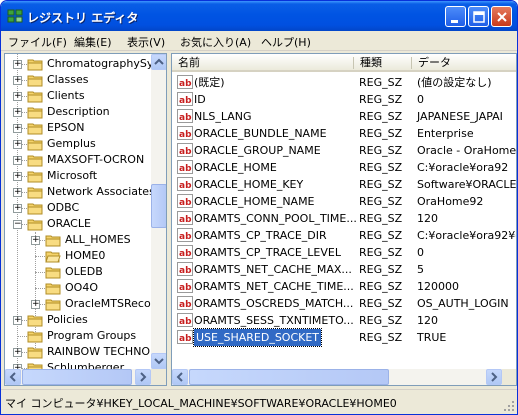 The width and height of the screenshot is (518, 415). What do you see at coordinates (501, 16) in the screenshot?
I see `close-button` at bounding box center [501, 16].